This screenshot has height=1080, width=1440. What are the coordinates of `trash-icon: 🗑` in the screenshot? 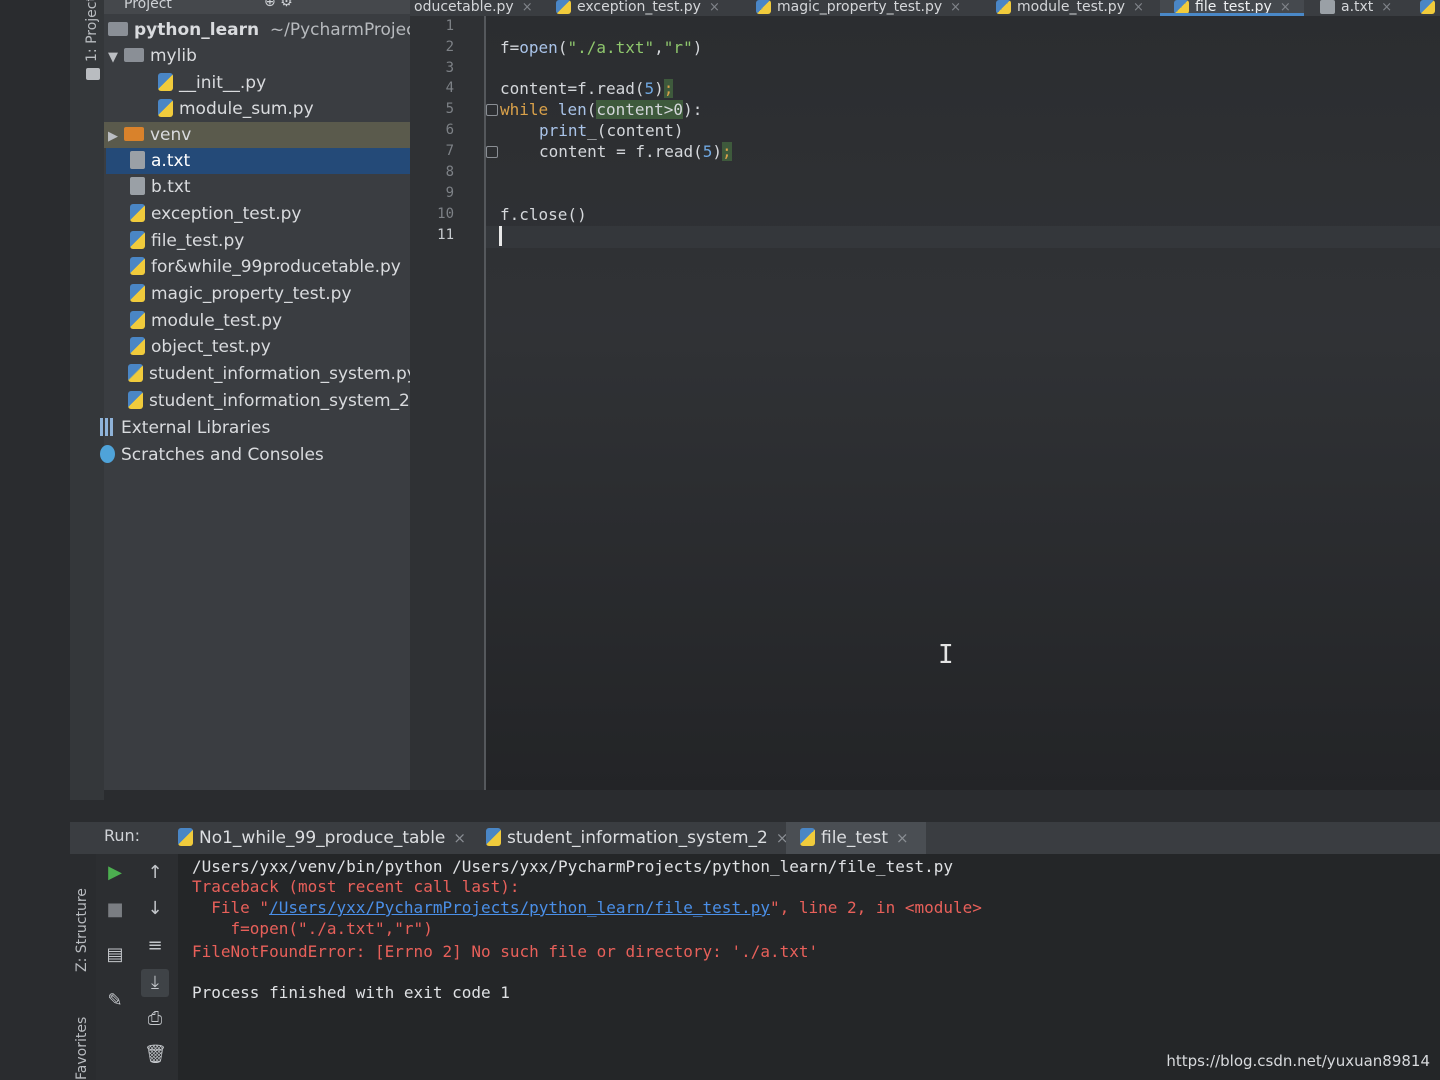 It's located at (155, 1055).